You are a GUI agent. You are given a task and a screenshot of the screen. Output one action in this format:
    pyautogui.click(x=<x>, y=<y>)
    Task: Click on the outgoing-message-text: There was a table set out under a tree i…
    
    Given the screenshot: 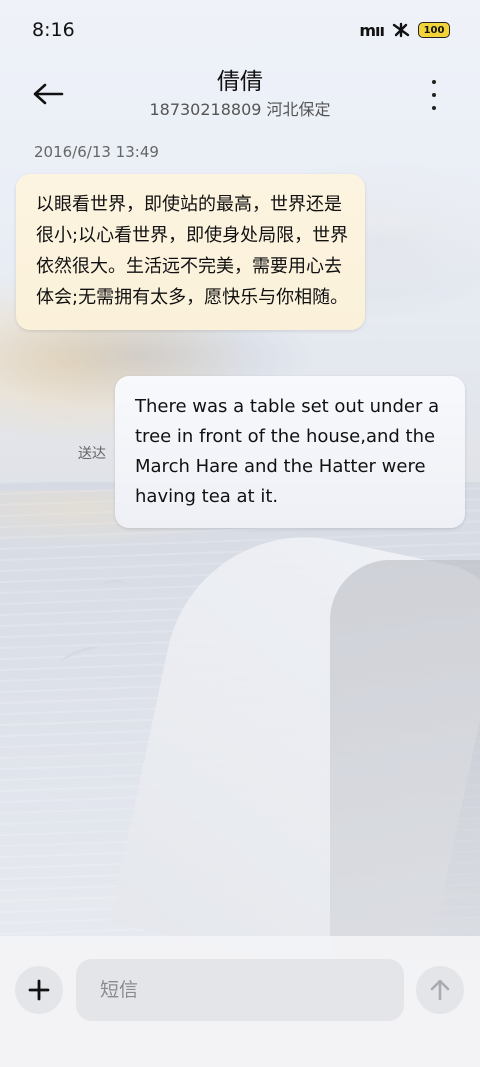 What is the action you would take?
    pyautogui.click(x=287, y=451)
    